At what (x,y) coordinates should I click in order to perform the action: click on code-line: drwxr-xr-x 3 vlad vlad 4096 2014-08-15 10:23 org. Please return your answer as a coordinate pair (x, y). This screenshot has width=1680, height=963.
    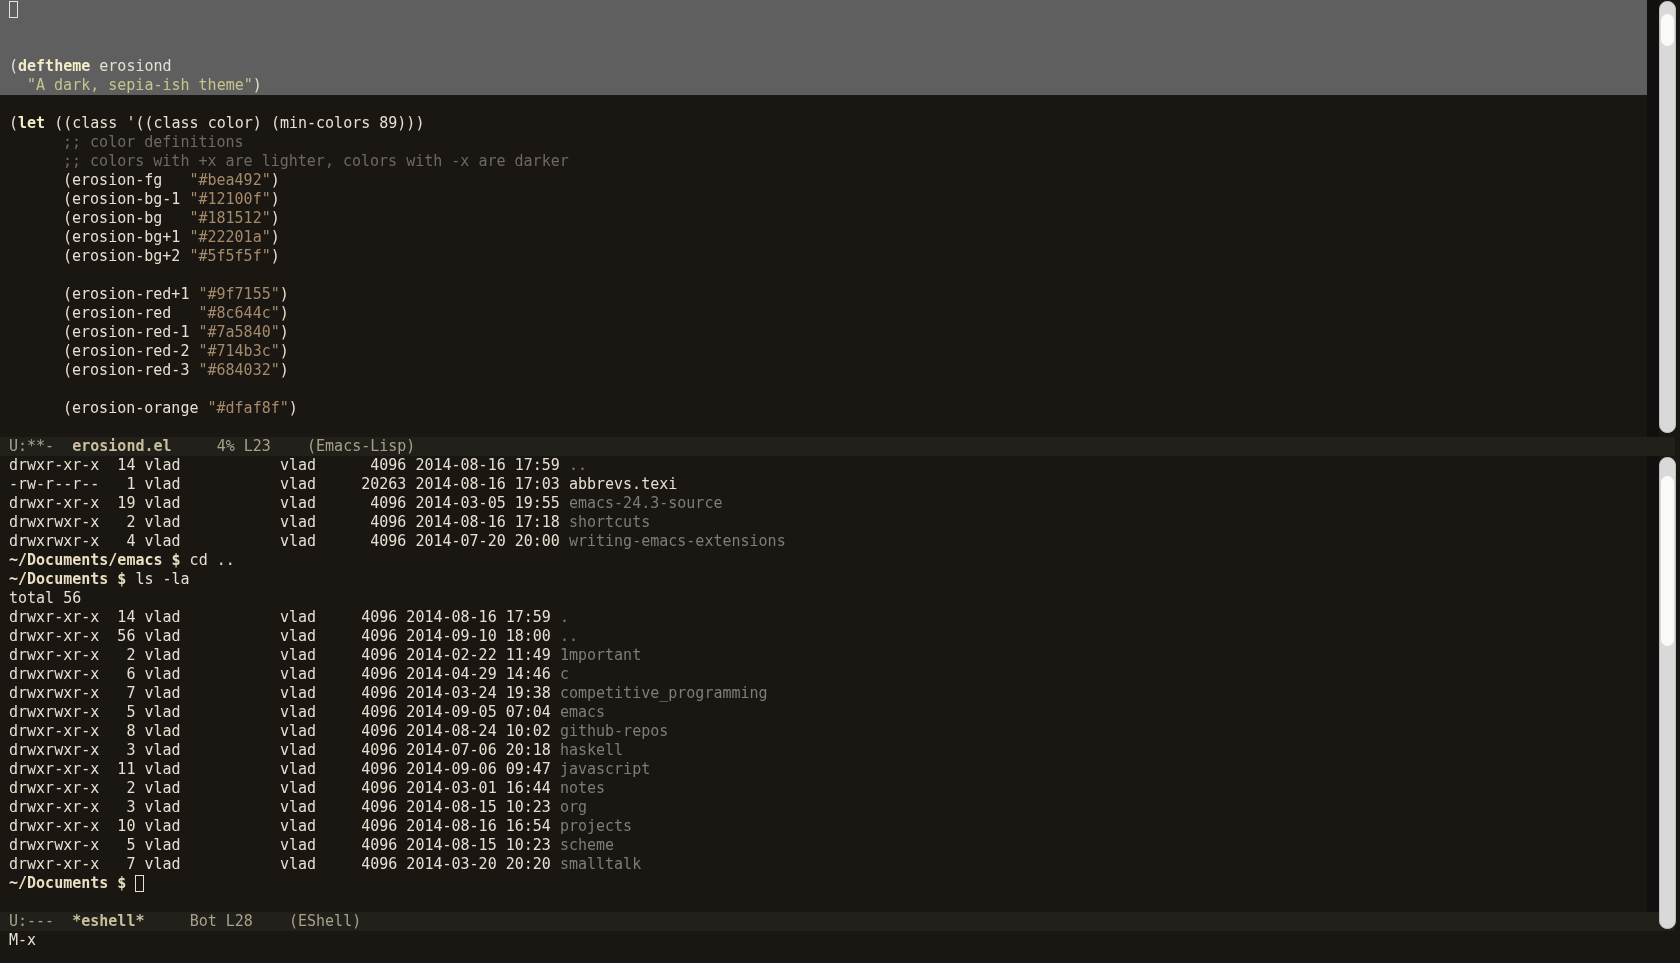
    Looking at the image, I should click on (298, 807).